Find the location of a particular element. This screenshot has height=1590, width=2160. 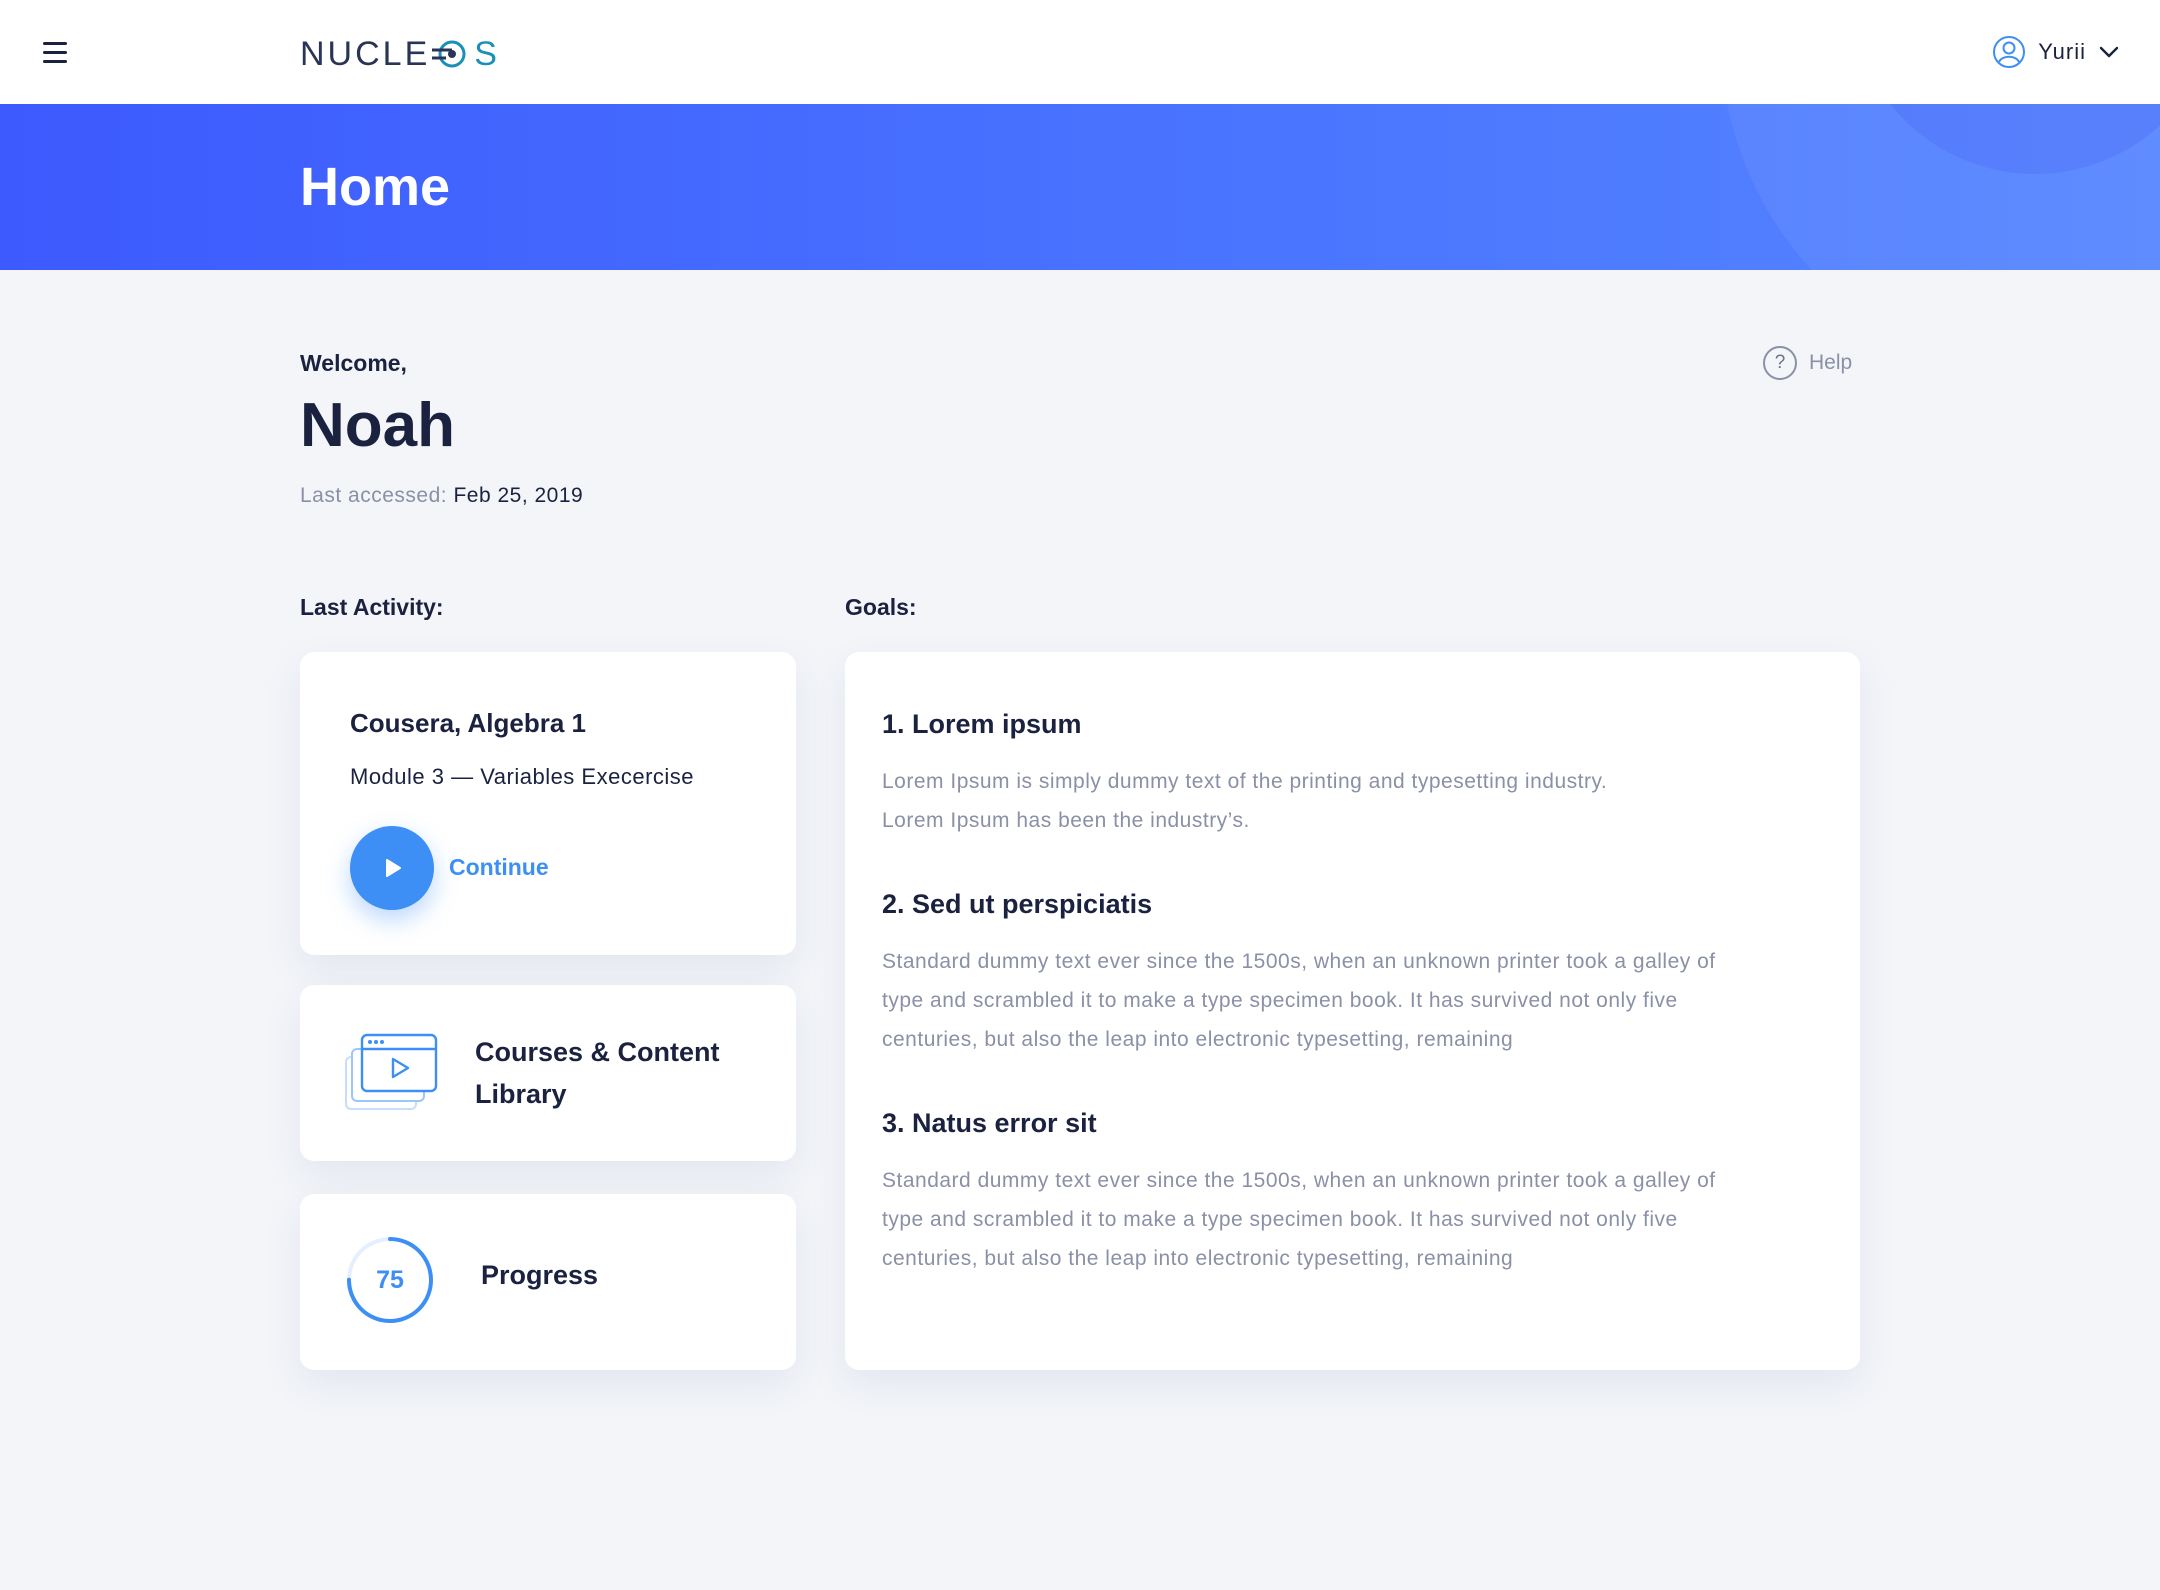

goals-heading: Goals: is located at coordinates (881, 607).